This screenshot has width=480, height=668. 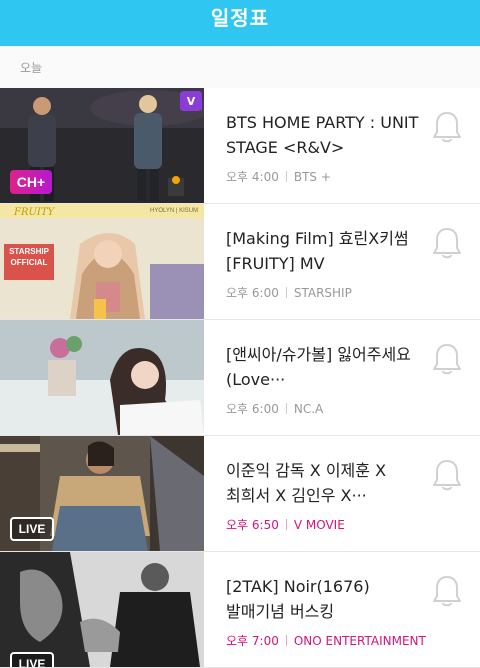 I want to click on page-title: 일정표, so click(x=240, y=17).